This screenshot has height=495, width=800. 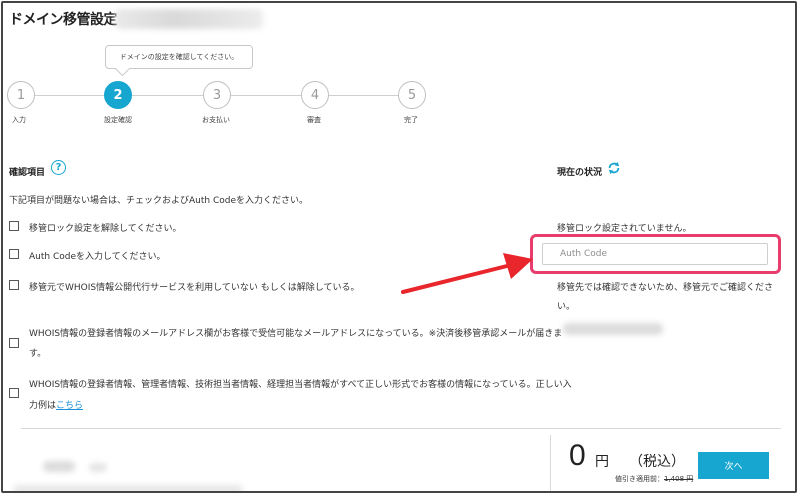 I want to click on auth-code-input, so click(x=655, y=254).